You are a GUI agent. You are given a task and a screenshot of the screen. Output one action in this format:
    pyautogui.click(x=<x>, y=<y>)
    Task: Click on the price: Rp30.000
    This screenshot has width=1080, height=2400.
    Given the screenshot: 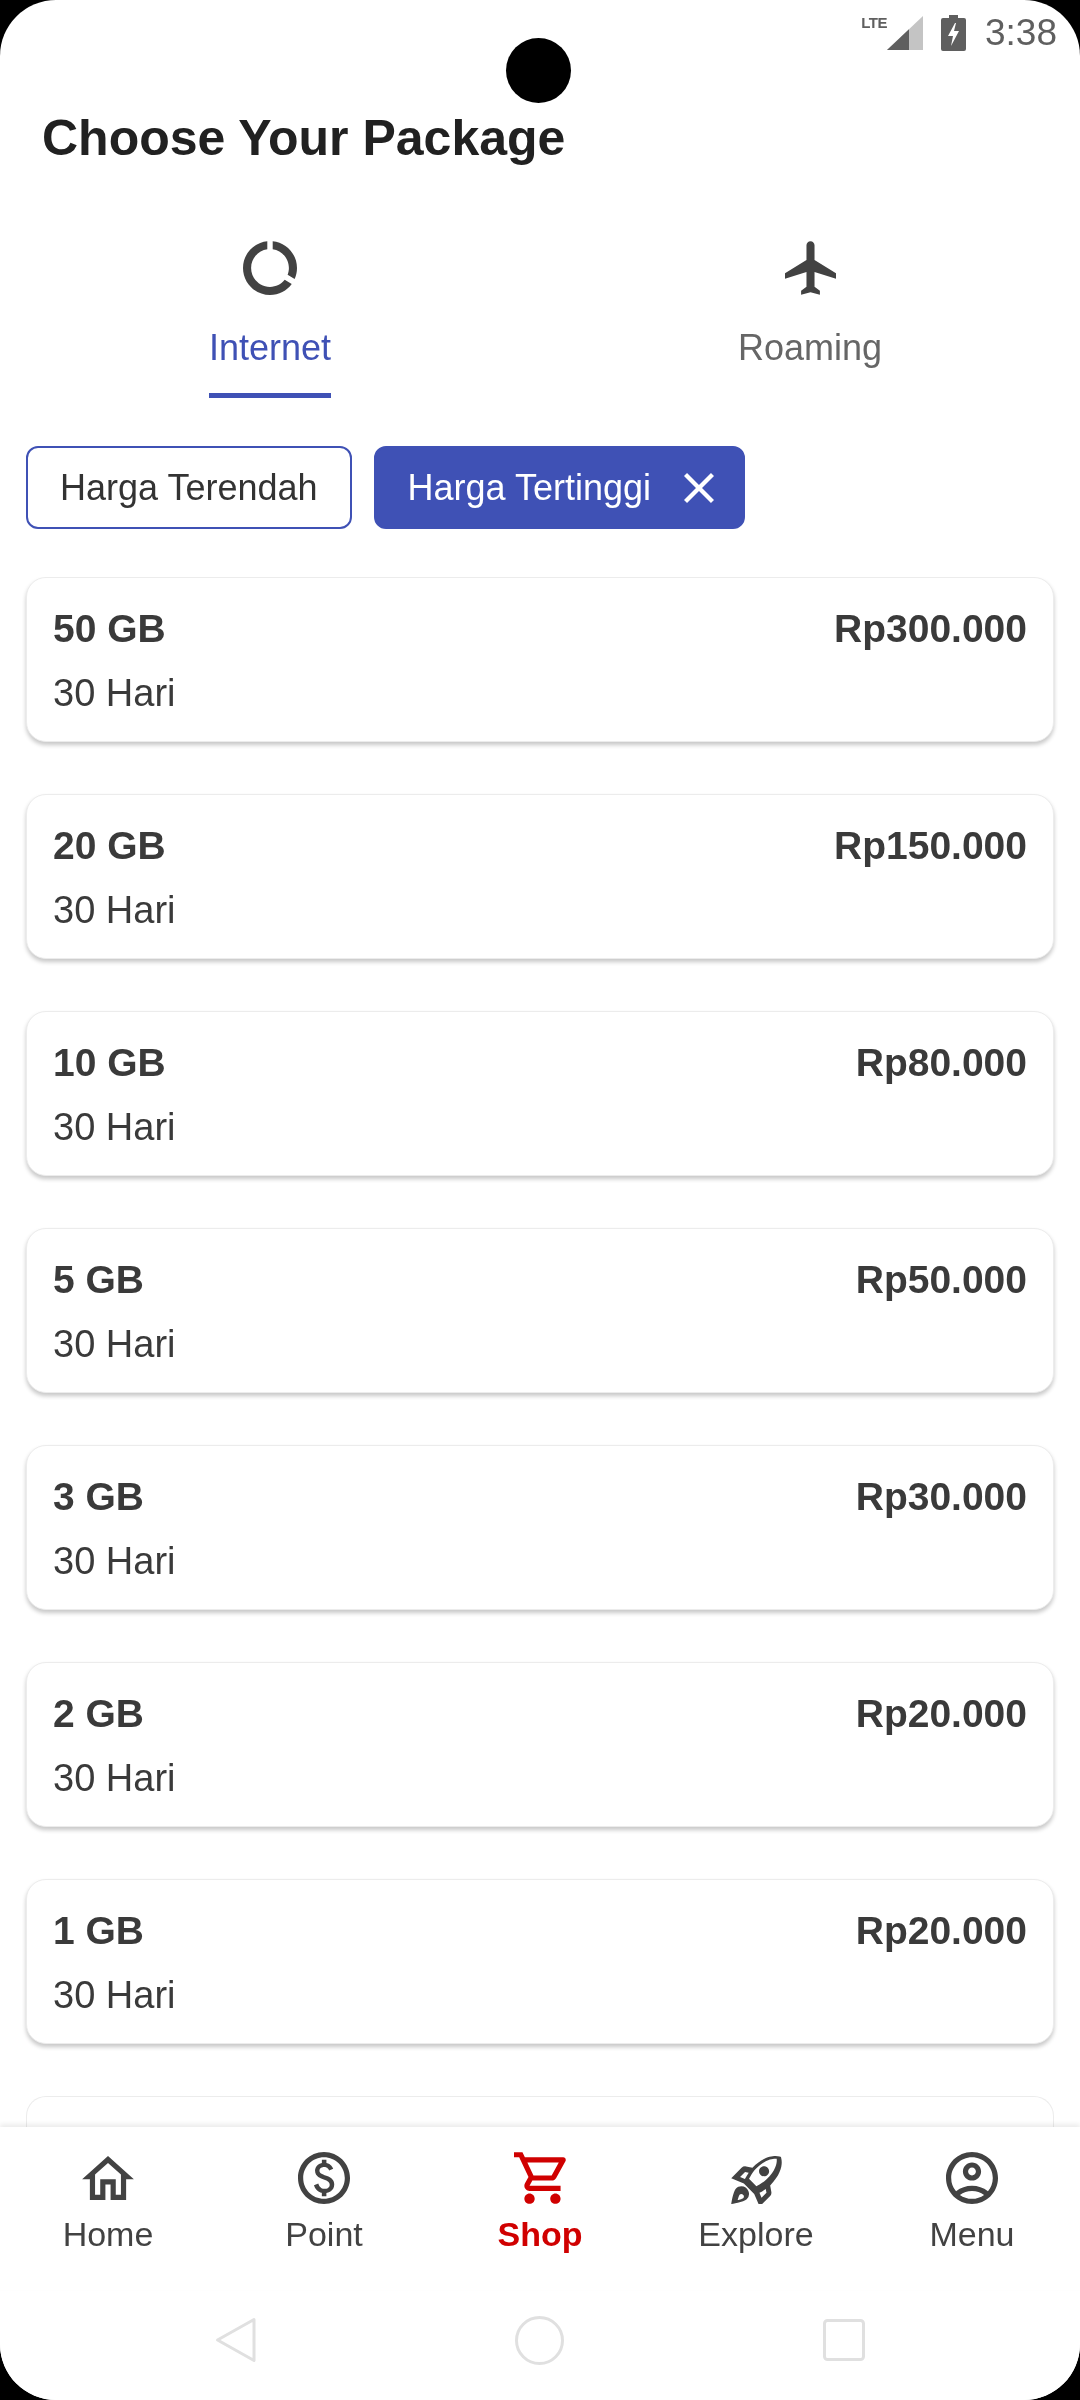 What is the action you would take?
    pyautogui.click(x=941, y=1497)
    